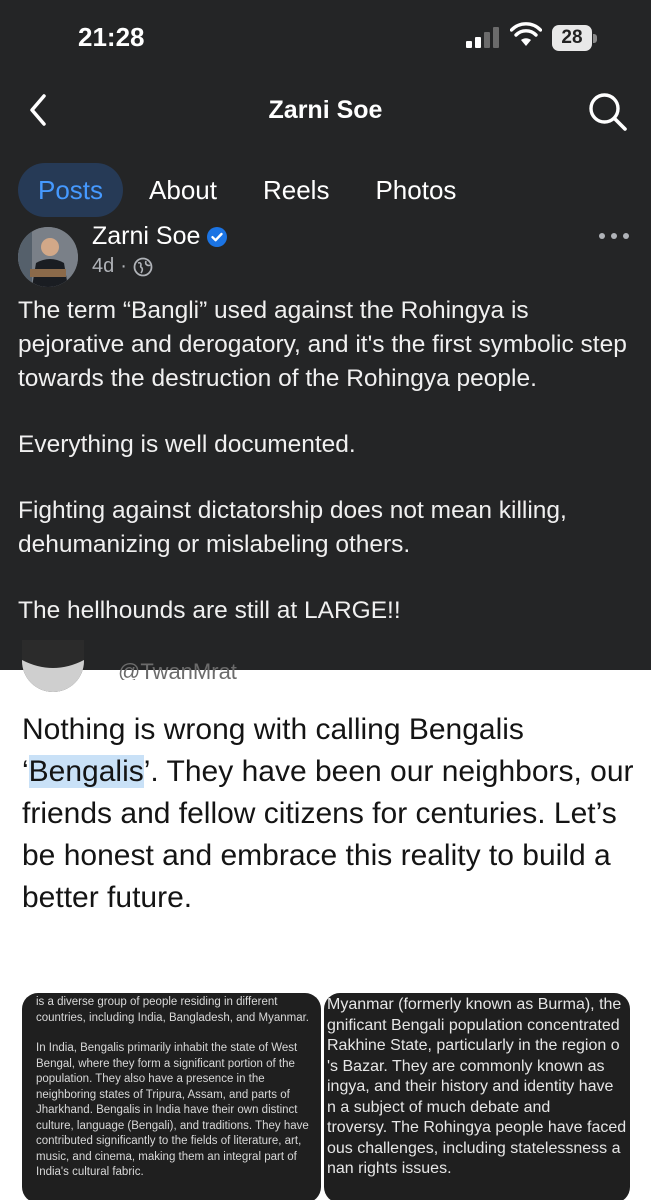 The width and height of the screenshot is (651, 1200). Describe the element at coordinates (53, 666) in the screenshot. I see `tweet-author-avatar` at that location.